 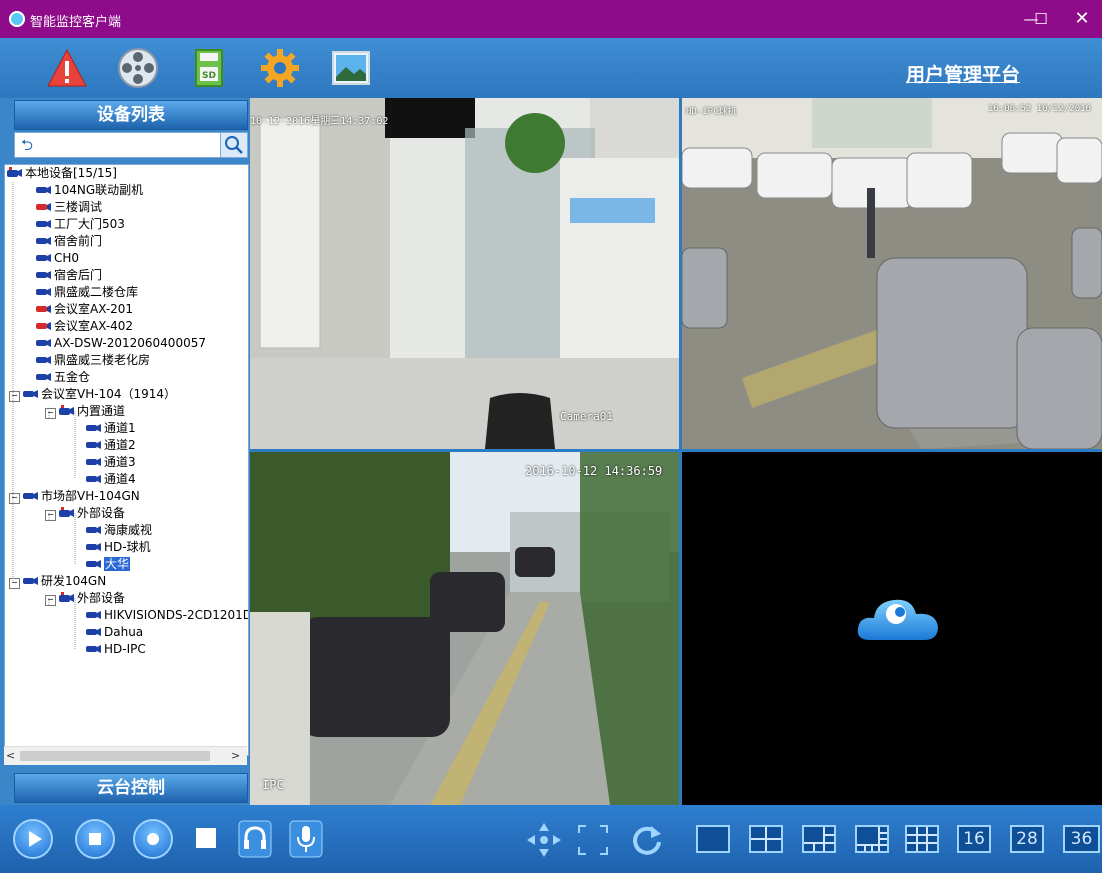 I want to click on settings-gear-icon, so click(x=280, y=68).